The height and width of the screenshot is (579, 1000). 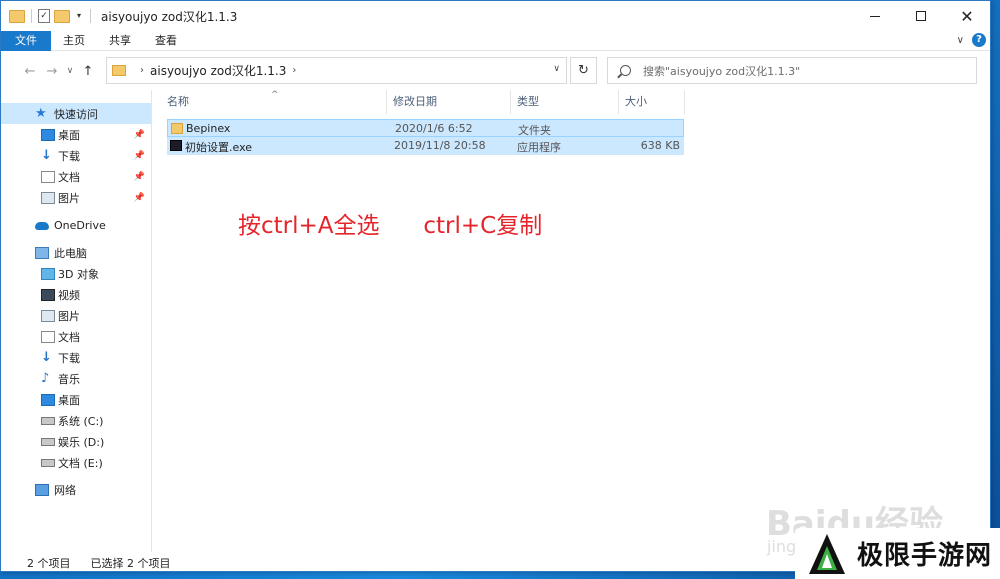 What do you see at coordinates (556, 69) in the screenshot?
I see `address-dropdown-icon: ∨` at bounding box center [556, 69].